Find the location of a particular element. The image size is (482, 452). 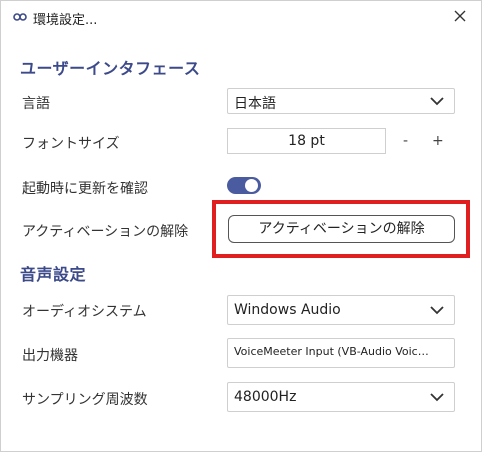

sampling-label: サンプリング周波数 is located at coordinates (85, 400).